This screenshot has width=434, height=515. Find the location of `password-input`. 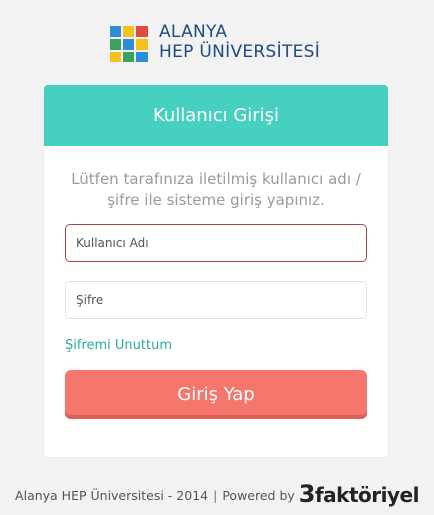

password-input is located at coordinates (216, 300).